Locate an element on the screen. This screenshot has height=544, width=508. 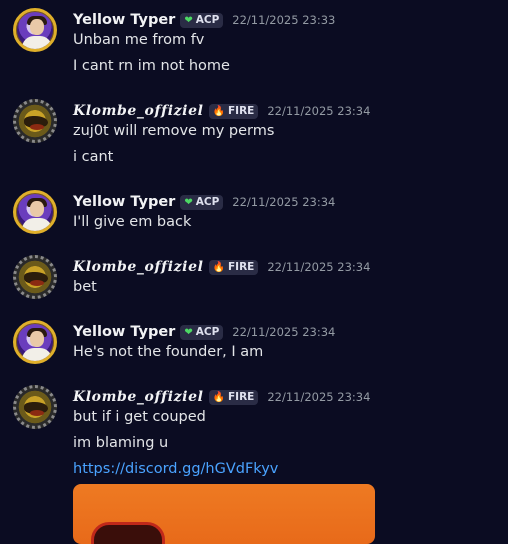
message-text: He's not the founder, I am is located at coordinates (168, 352).